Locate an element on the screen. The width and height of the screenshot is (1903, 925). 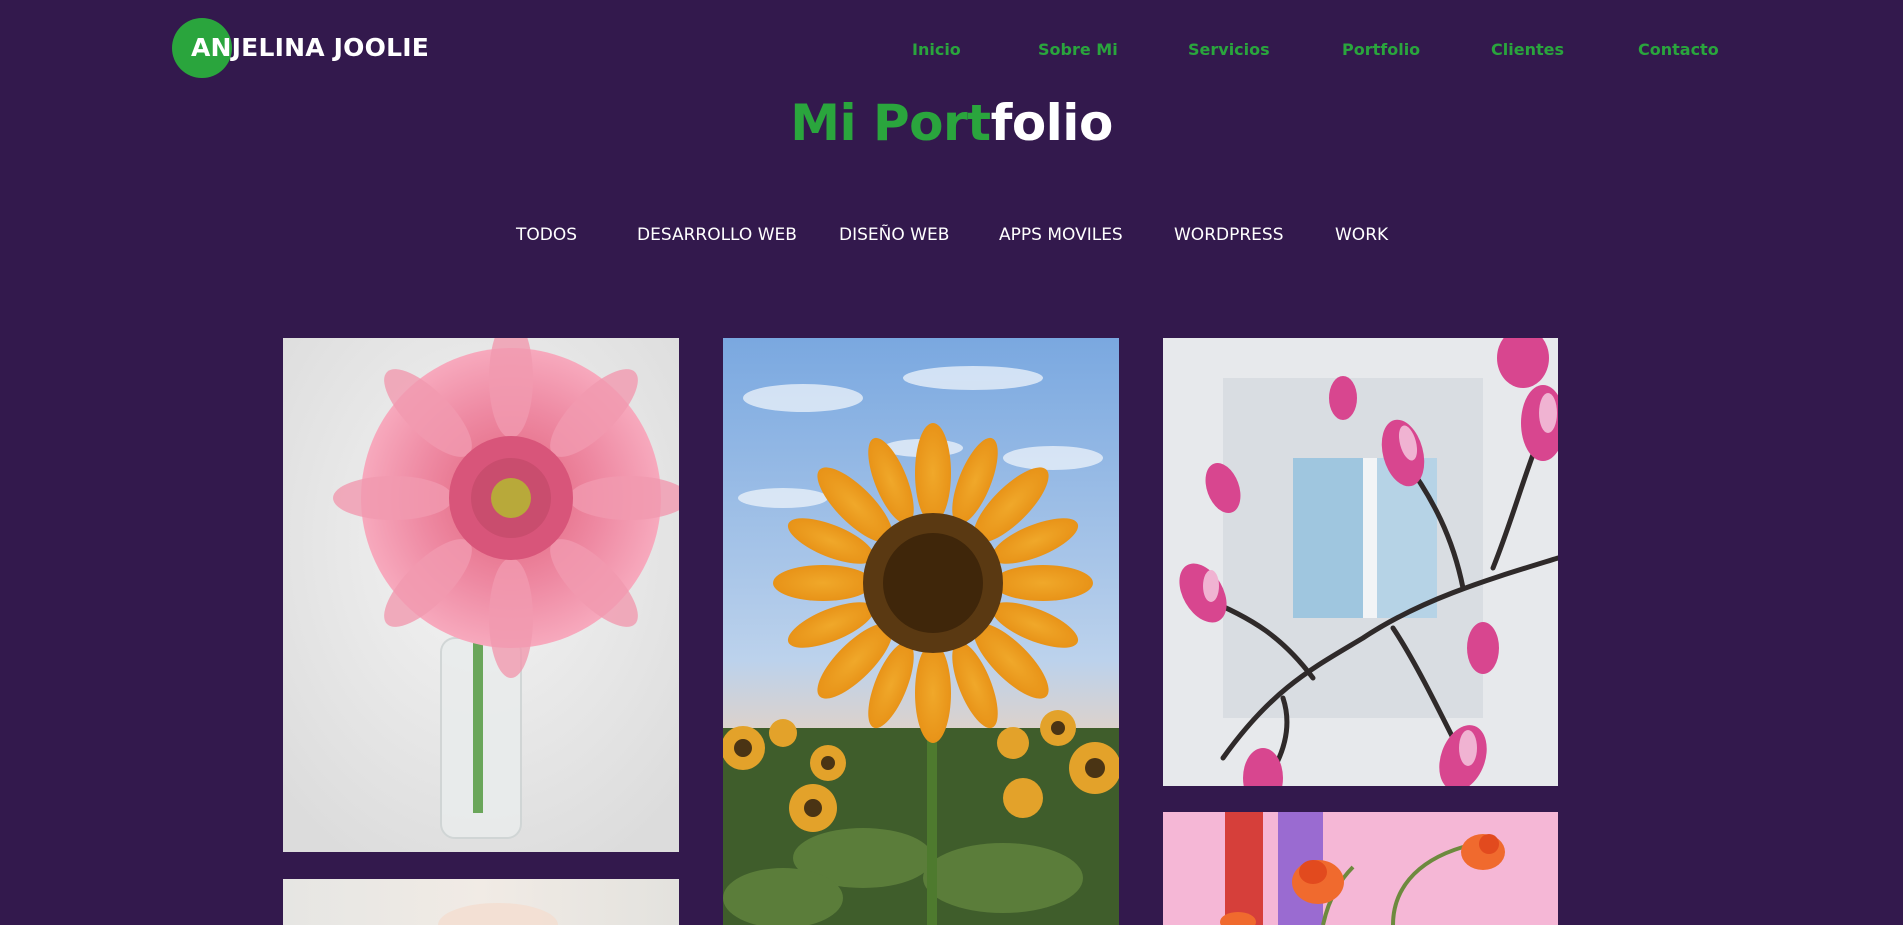
light-flower-image is located at coordinates (481, 902).